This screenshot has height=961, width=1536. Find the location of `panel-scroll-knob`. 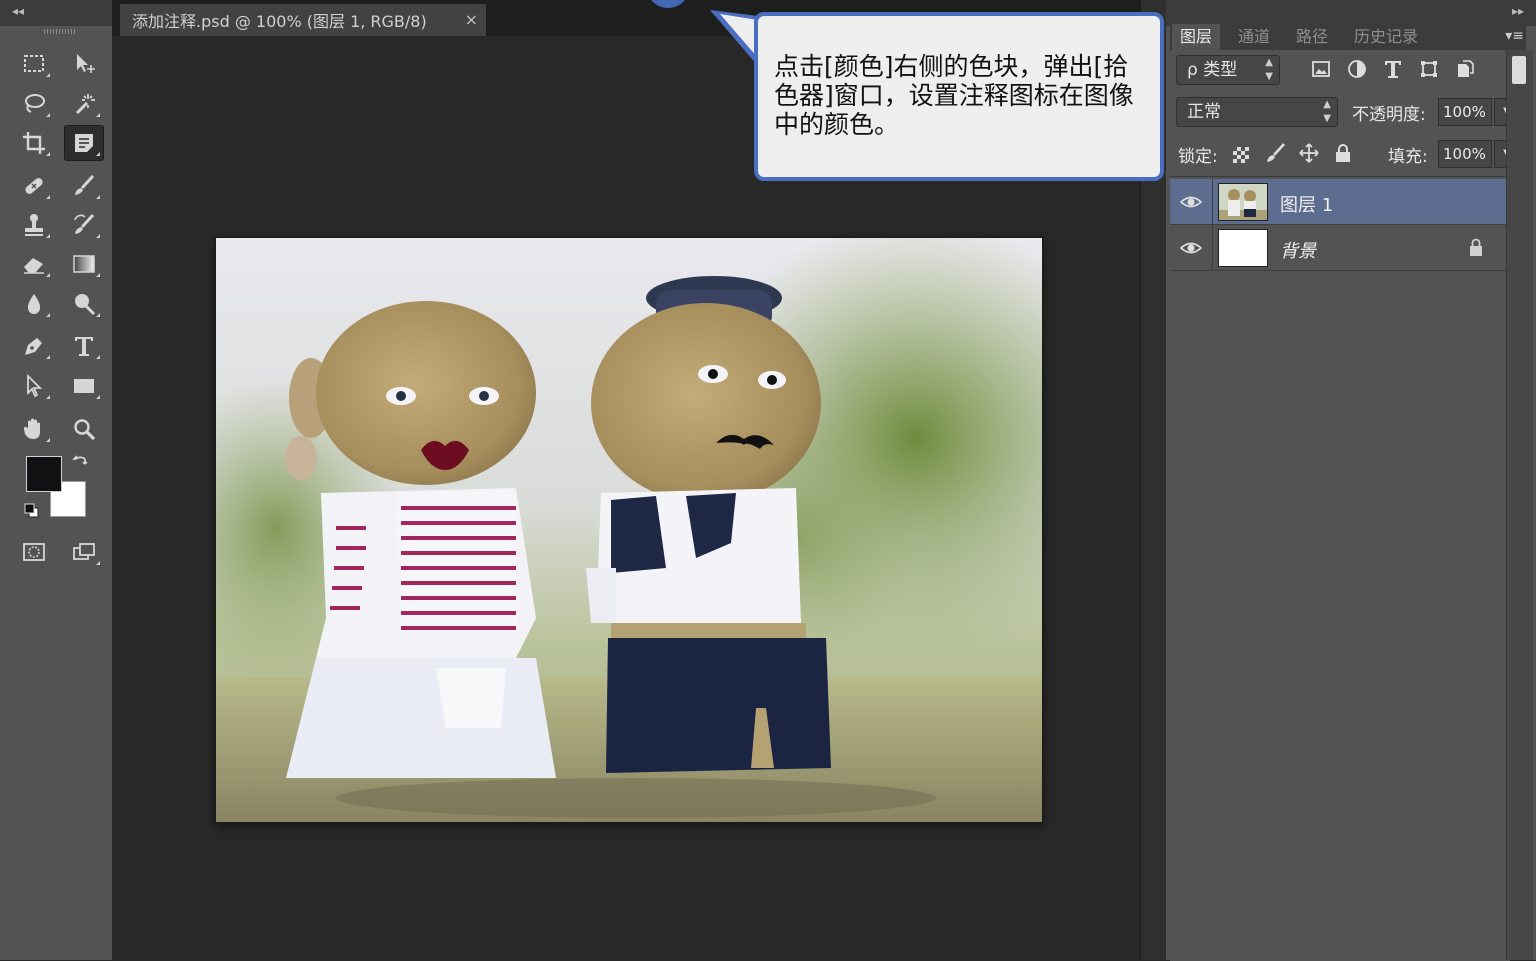

panel-scroll-knob is located at coordinates (1519, 70).